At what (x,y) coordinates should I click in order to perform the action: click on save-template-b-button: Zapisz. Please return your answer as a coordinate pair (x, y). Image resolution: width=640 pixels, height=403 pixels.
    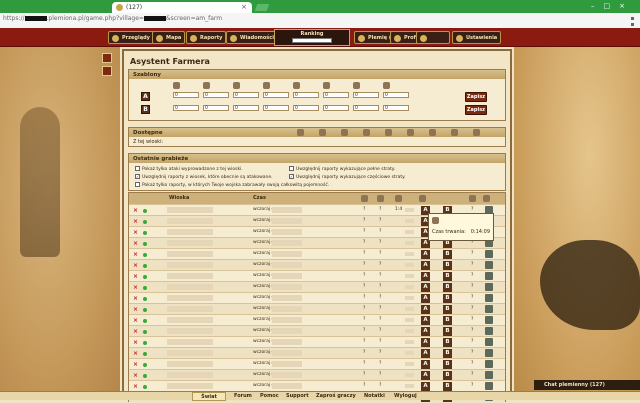
    Looking at the image, I should click on (476, 110).